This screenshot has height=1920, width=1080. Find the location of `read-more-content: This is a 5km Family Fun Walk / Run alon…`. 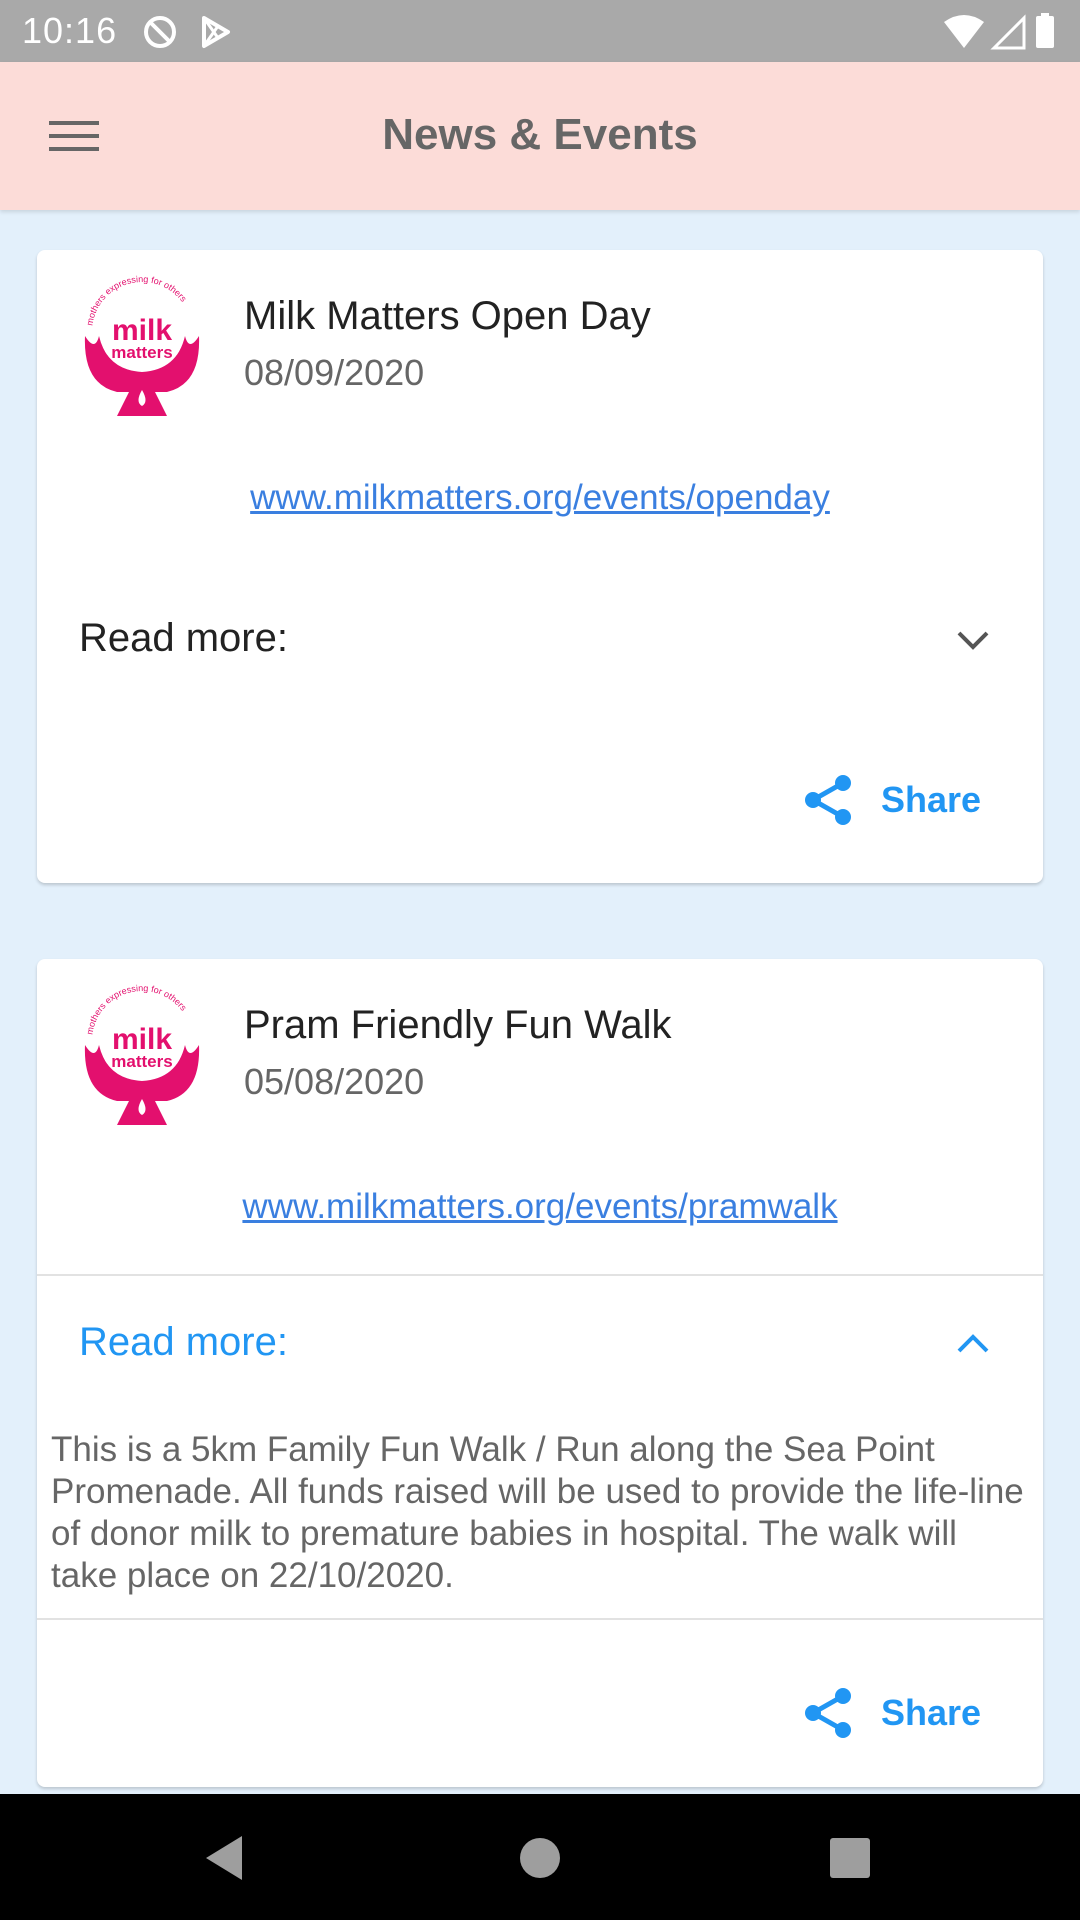

read-more-content: This is a 5km Family Fun Walk / Run alon… is located at coordinates (537, 1512).